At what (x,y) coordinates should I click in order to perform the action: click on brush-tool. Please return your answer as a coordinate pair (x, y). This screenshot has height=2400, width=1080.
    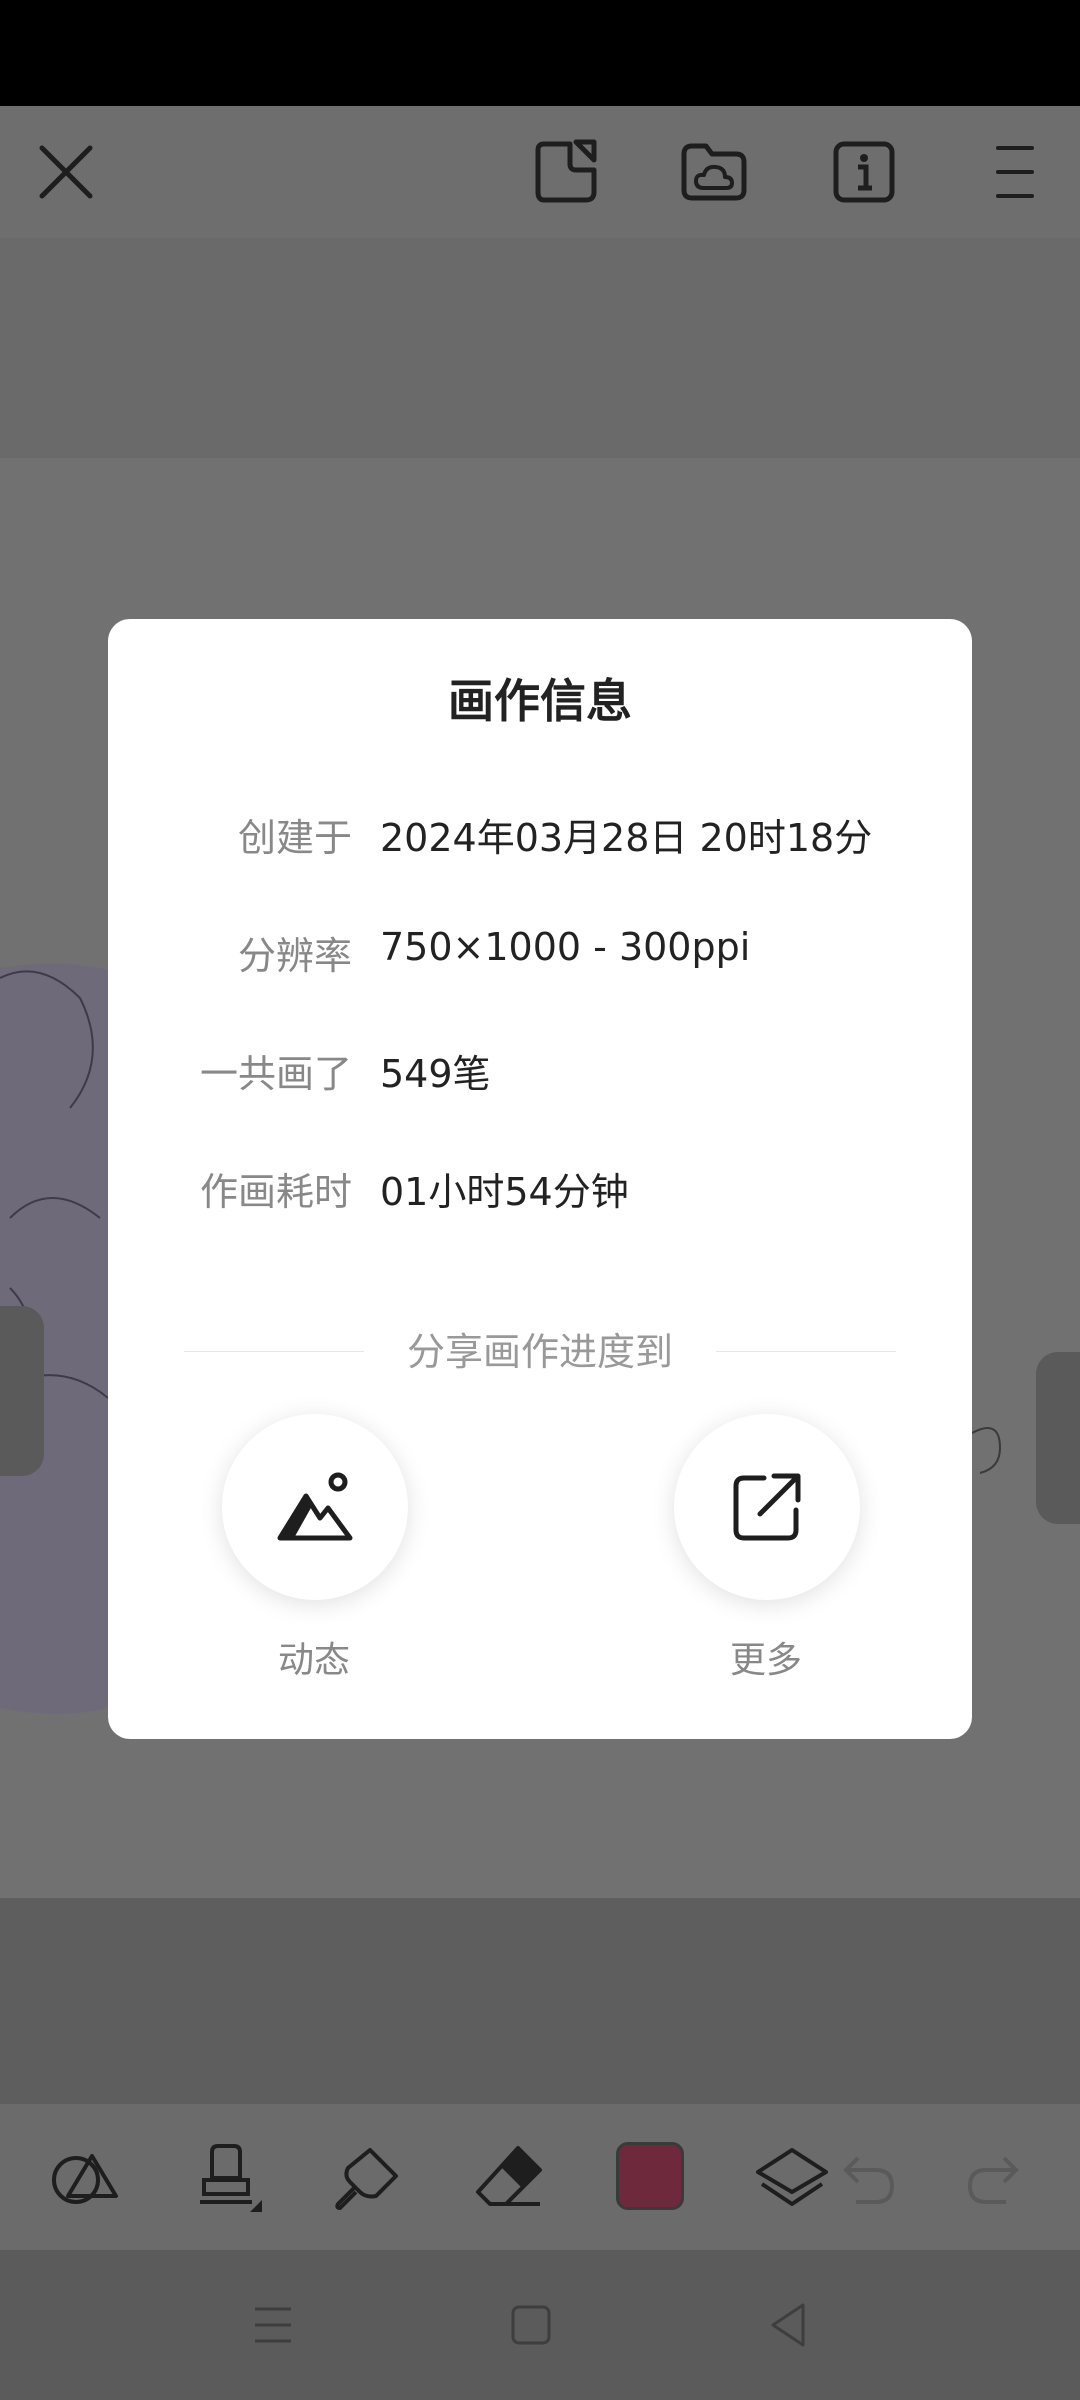
    Looking at the image, I should click on (366, 2178).